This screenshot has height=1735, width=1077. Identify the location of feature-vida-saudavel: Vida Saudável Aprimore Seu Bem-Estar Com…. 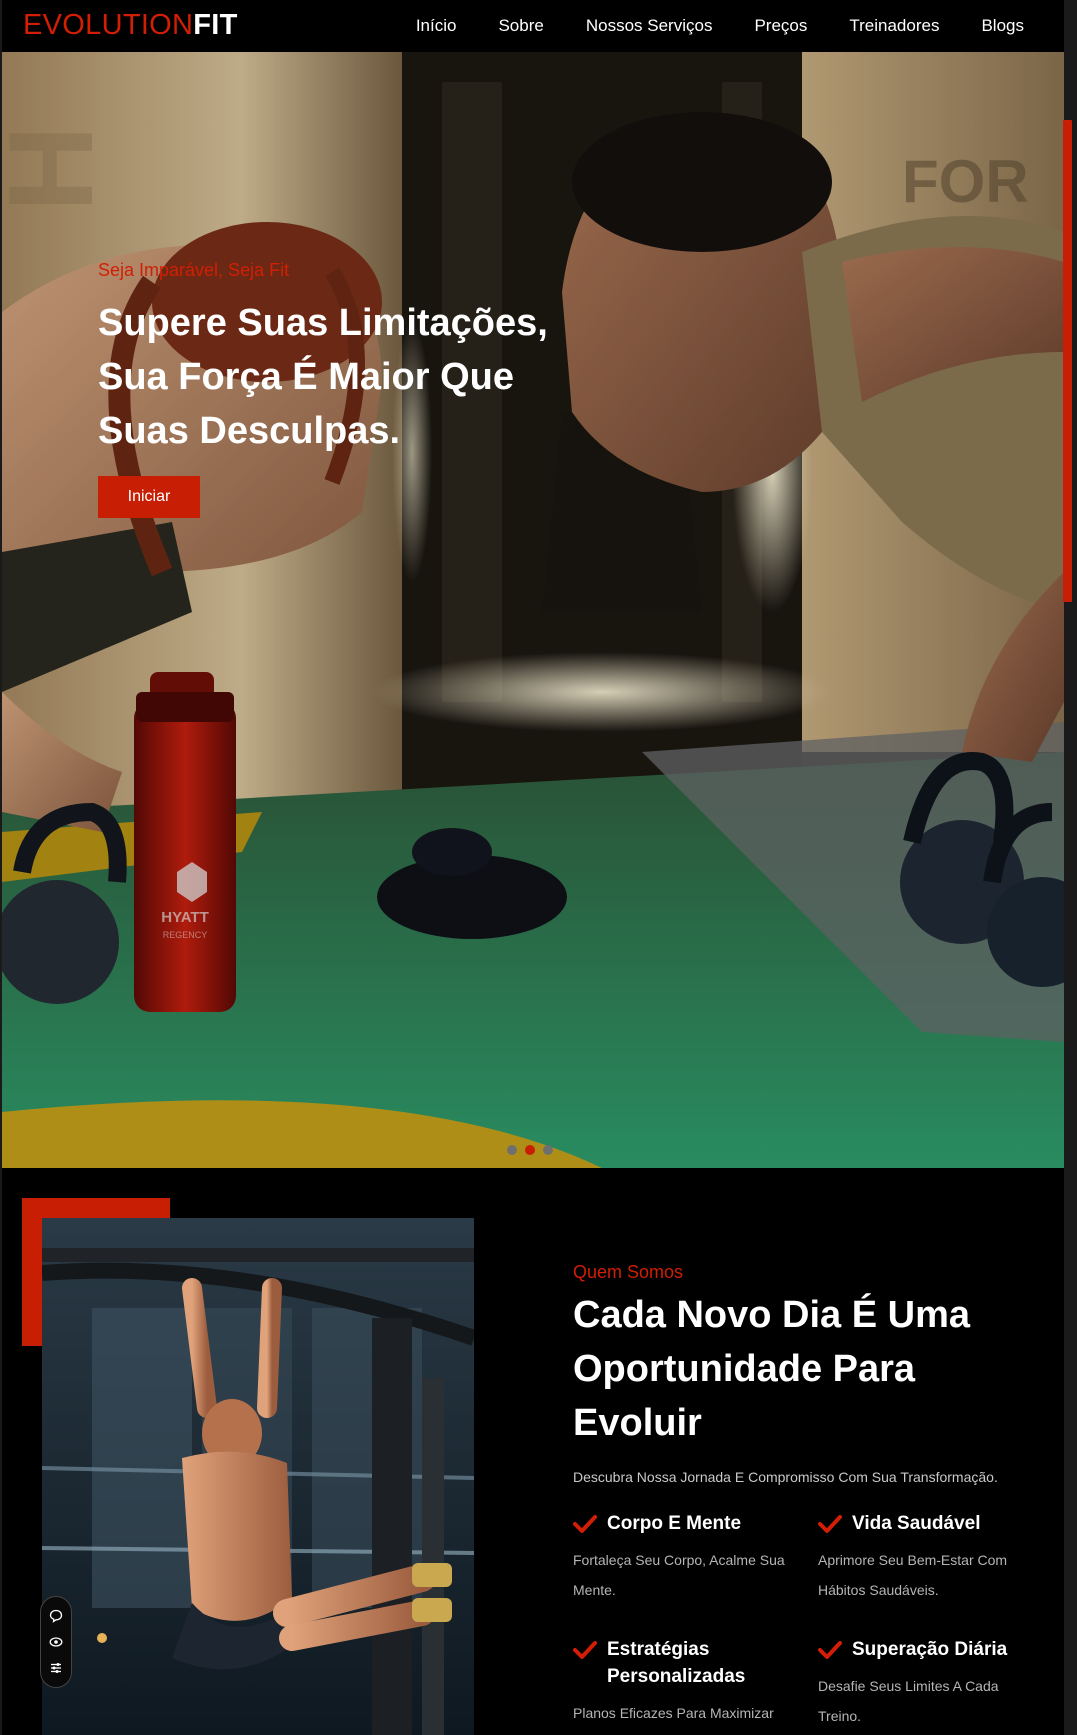
(929, 1557).